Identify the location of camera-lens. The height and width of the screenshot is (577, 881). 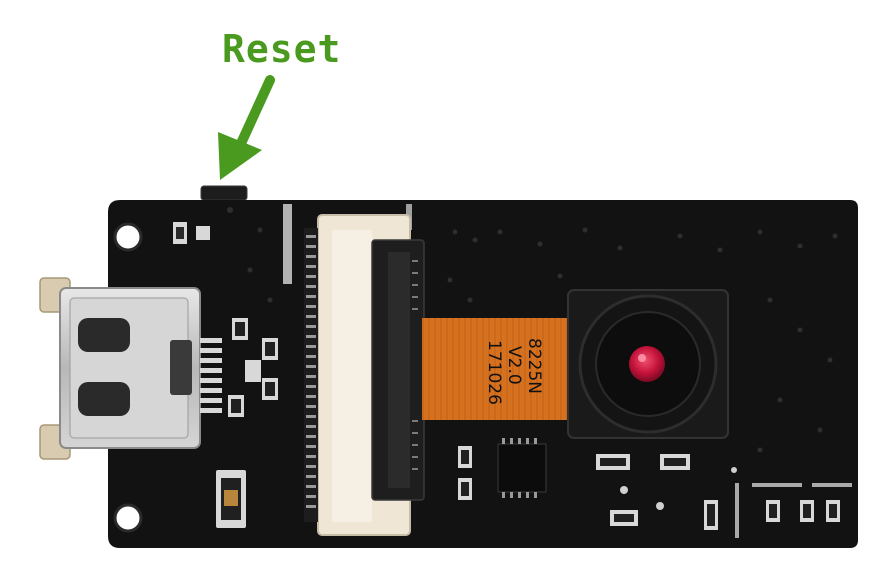
(647, 364).